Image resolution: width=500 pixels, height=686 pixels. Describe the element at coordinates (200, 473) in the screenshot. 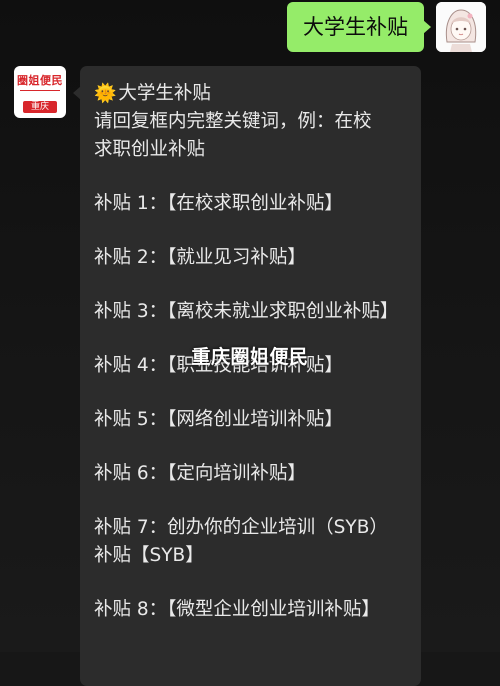

I see `subsidy-item-6: 补贴 6：【定向培训补贴】` at that location.